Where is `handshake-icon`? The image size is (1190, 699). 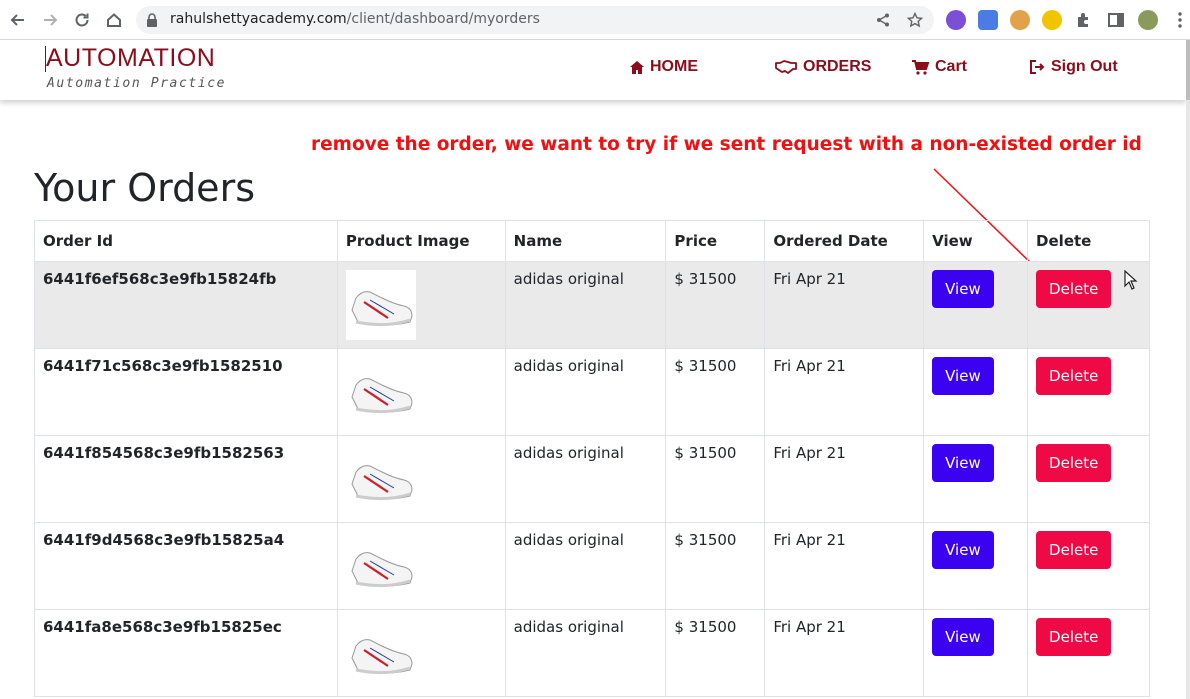 handshake-icon is located at coordinates (786, 67).